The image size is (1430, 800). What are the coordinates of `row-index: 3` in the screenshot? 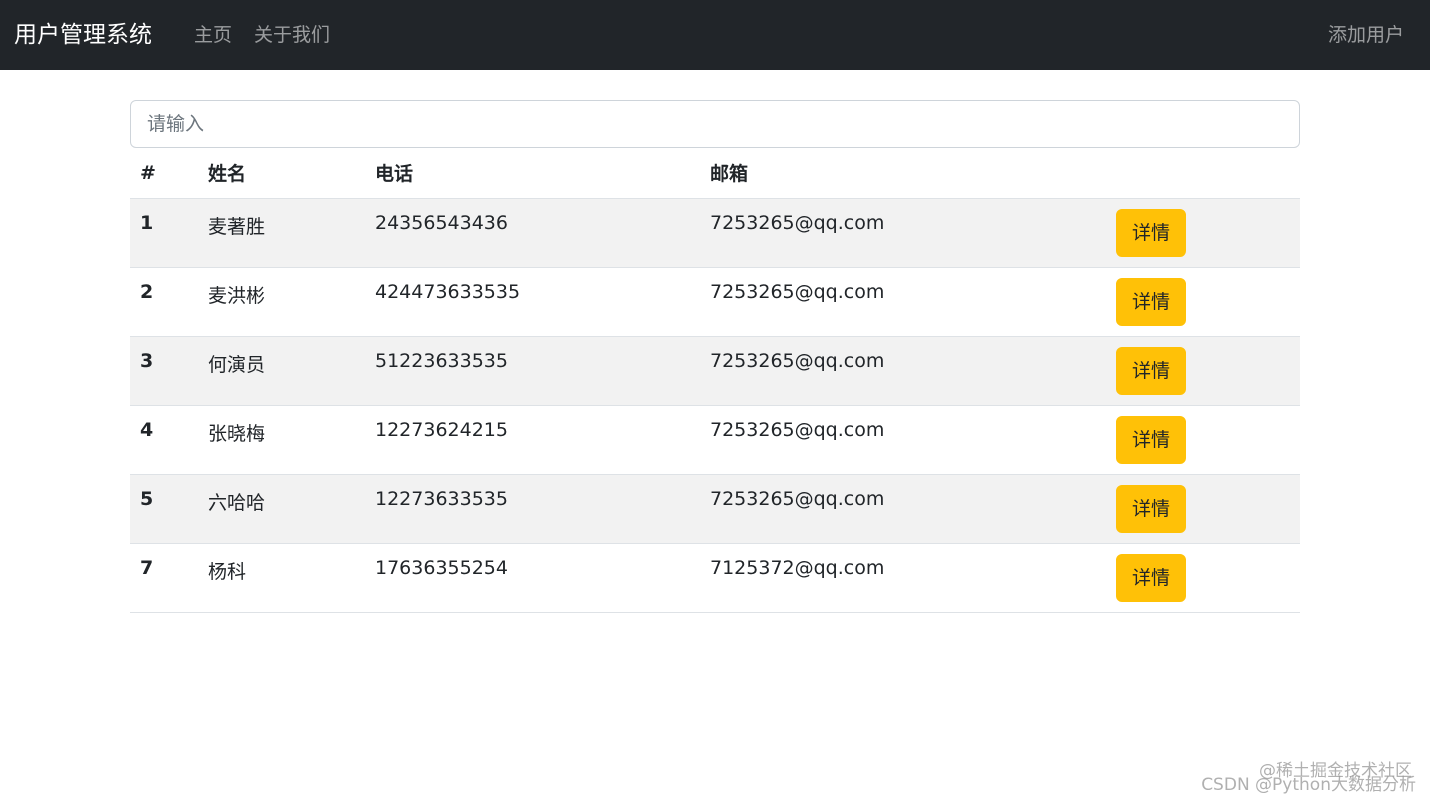 It's located at (164, 371).